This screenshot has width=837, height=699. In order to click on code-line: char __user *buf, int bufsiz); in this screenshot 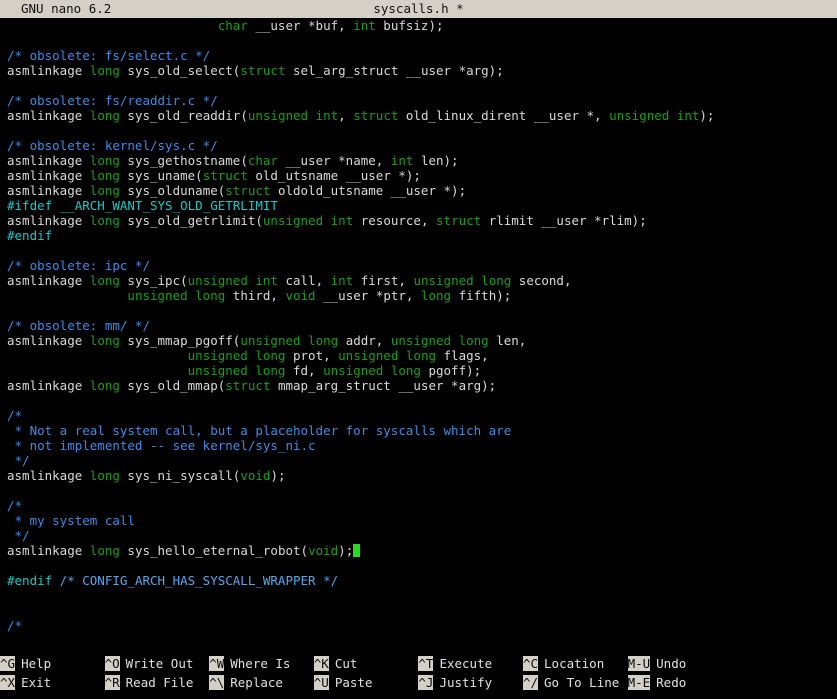, I will do `click(422, 25)`.